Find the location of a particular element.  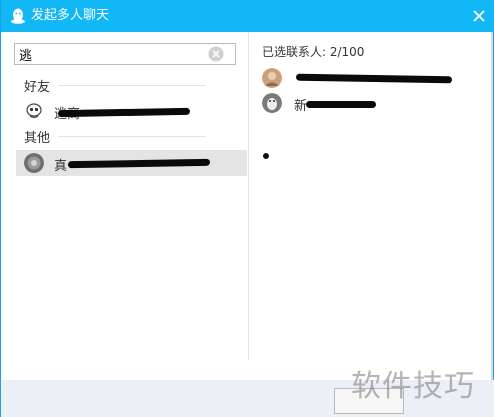

close-icon is located at coordinates (479, 16).